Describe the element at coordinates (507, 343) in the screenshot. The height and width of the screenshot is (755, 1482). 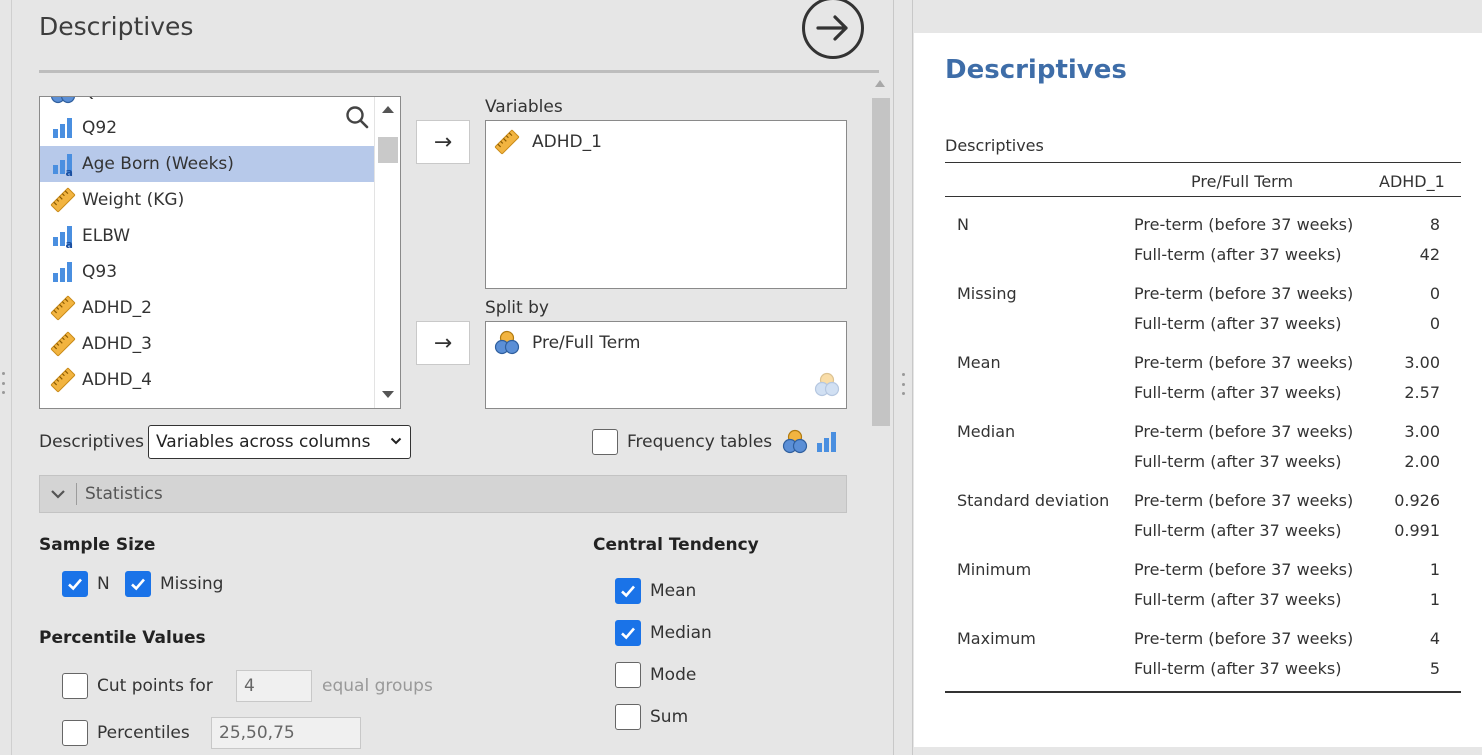
I see `nominal-icon` at that location.